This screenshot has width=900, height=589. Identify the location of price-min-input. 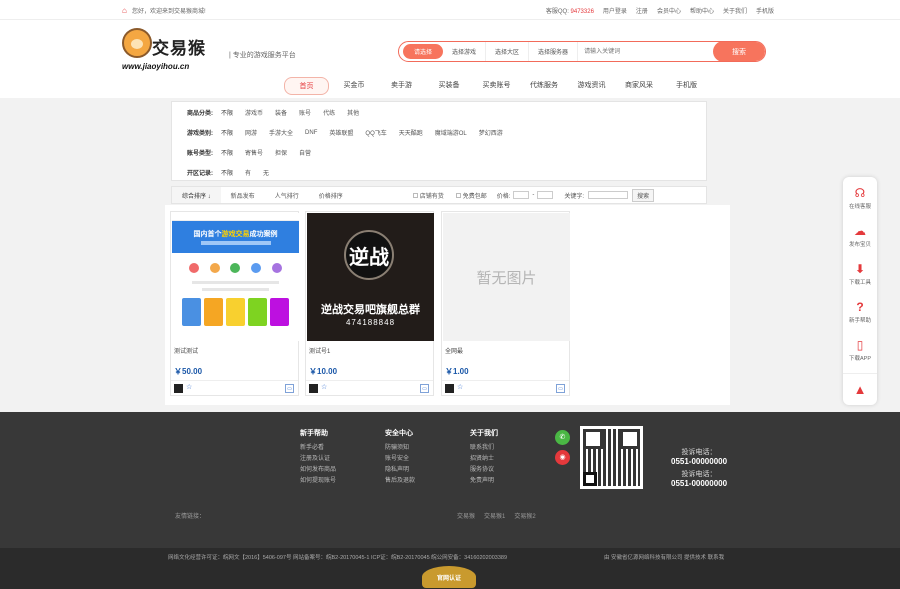
(521, 195).